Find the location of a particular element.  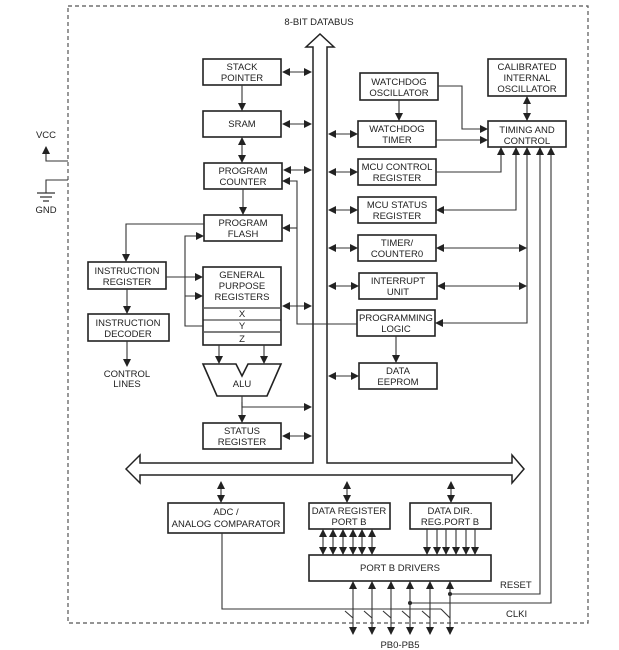

clki-label: CLKI is located at coordinates (516, 614).